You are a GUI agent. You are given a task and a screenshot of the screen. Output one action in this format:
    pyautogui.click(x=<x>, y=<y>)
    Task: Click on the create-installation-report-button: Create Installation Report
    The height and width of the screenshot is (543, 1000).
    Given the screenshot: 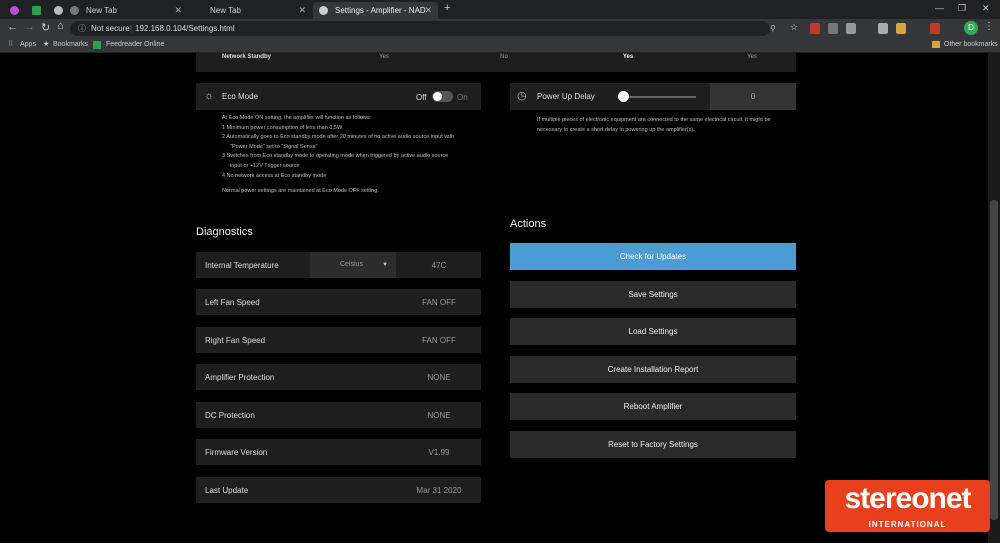 What is the action you would take?
    pyautogui.click(x=653, y=369)
    